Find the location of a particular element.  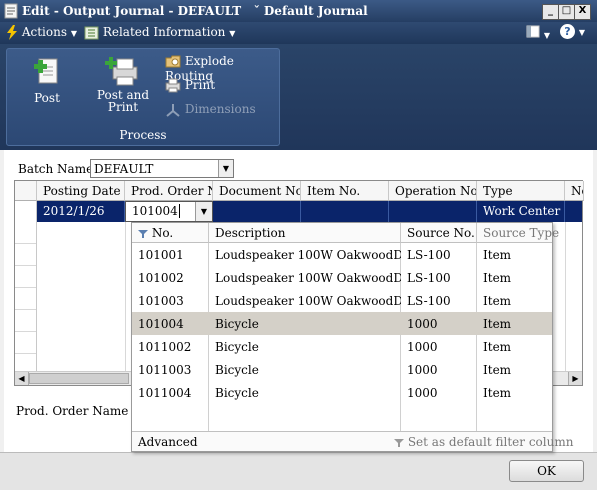

popup-col-description: Description is located at coordinates (305, 233).